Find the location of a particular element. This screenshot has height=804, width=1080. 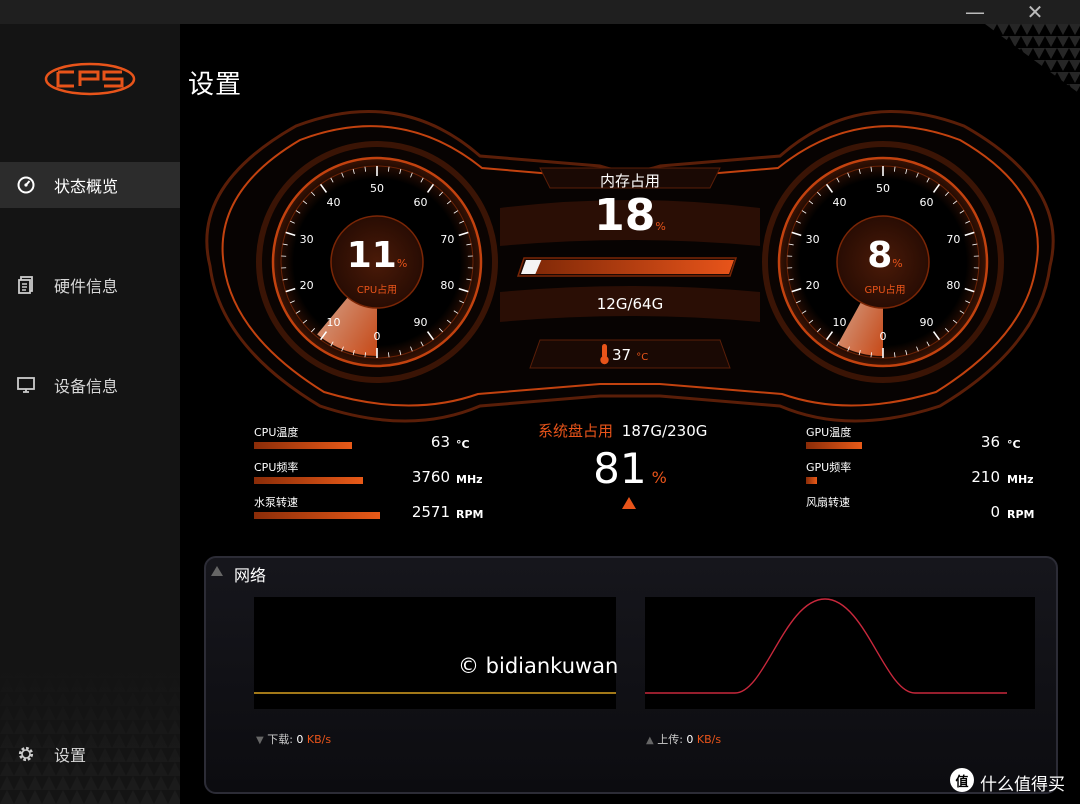

memory-usage-unit: % is located at coordinates (660, 226).